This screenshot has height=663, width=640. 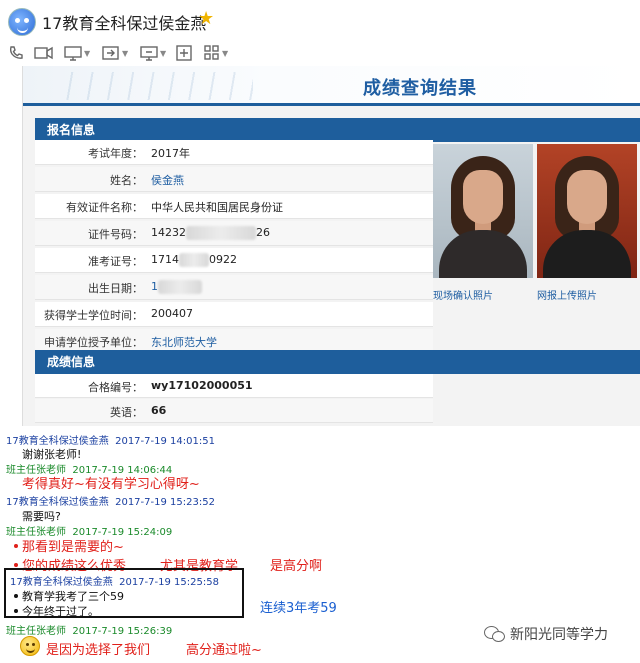 I want to click on apps-icon: ▼, so click(x=216, y=53).